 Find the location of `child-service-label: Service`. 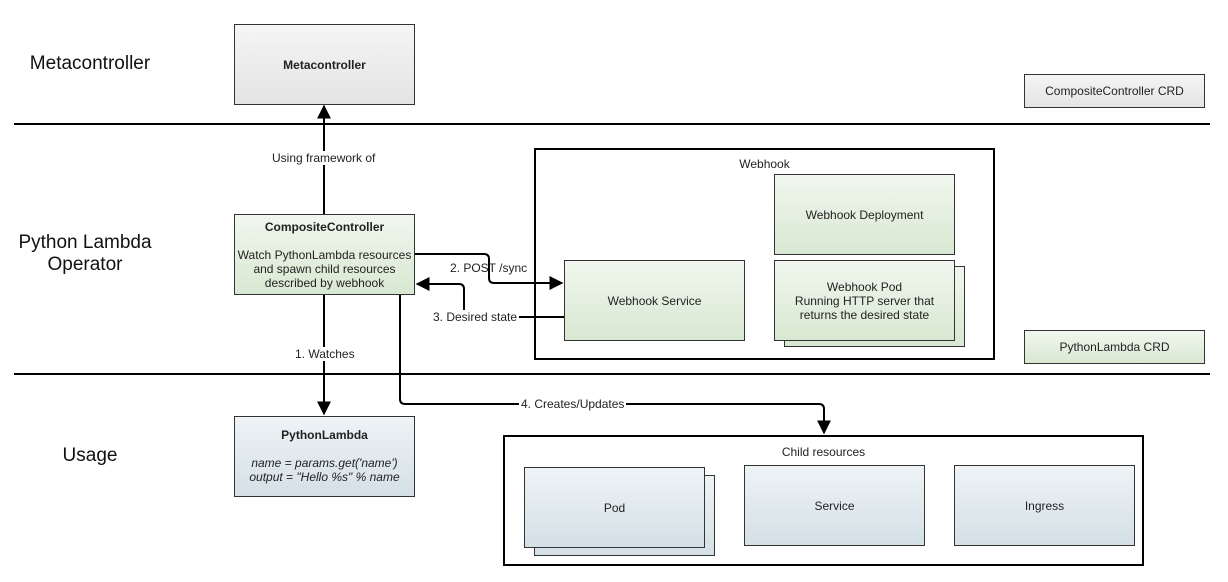

child-service-label: Service is located at coordinates (834, 505).